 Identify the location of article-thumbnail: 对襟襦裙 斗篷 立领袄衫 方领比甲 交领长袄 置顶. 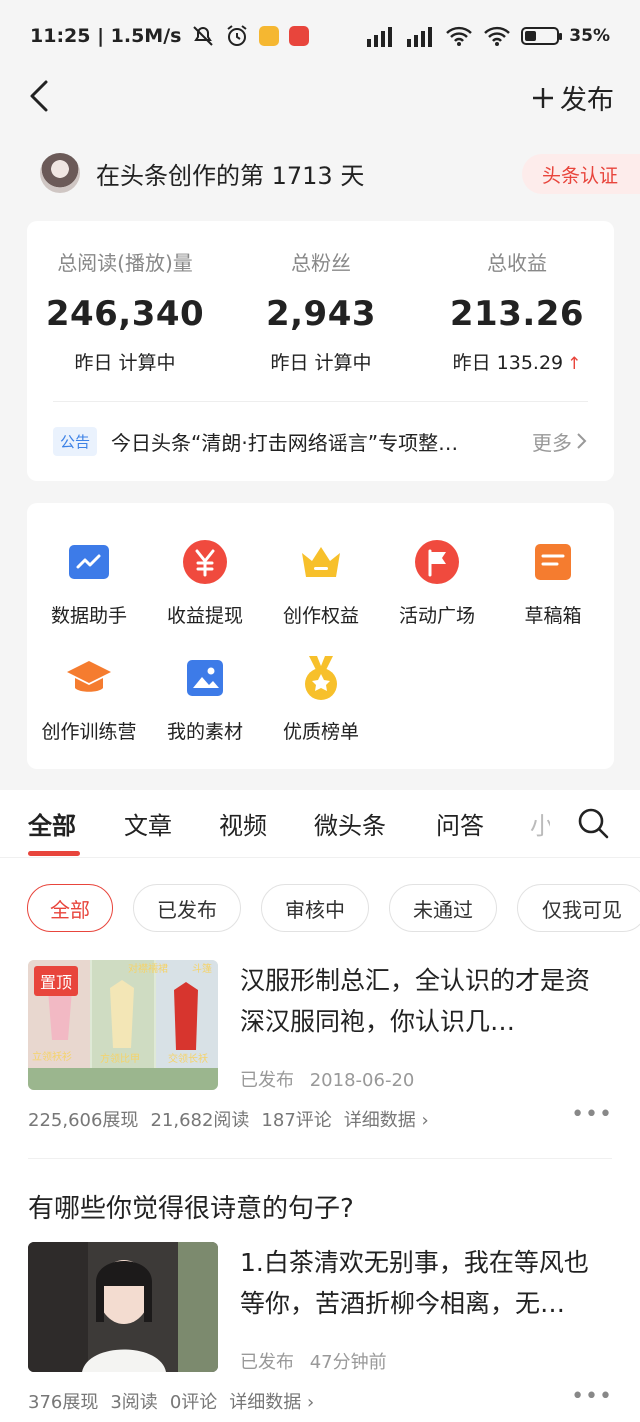
(123, 1025).